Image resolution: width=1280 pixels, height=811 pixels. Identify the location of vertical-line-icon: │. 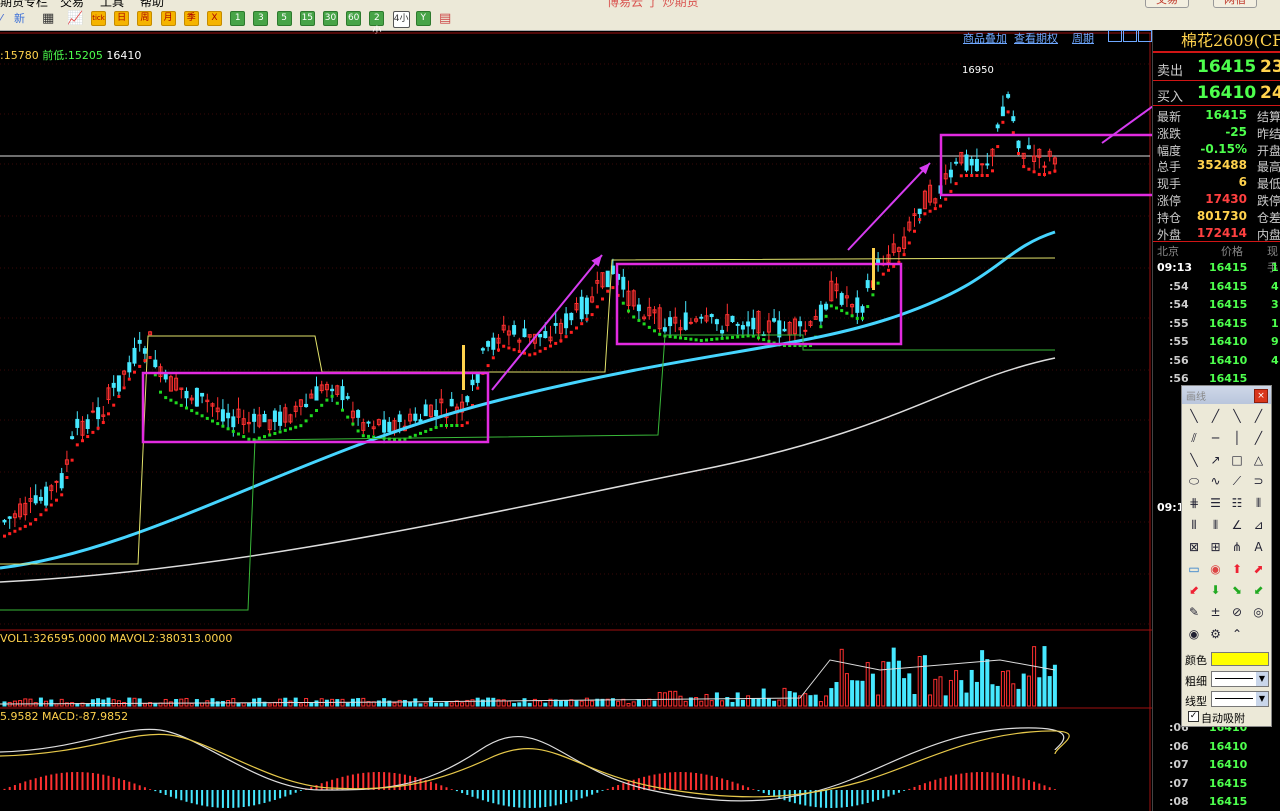
(1237, 438).